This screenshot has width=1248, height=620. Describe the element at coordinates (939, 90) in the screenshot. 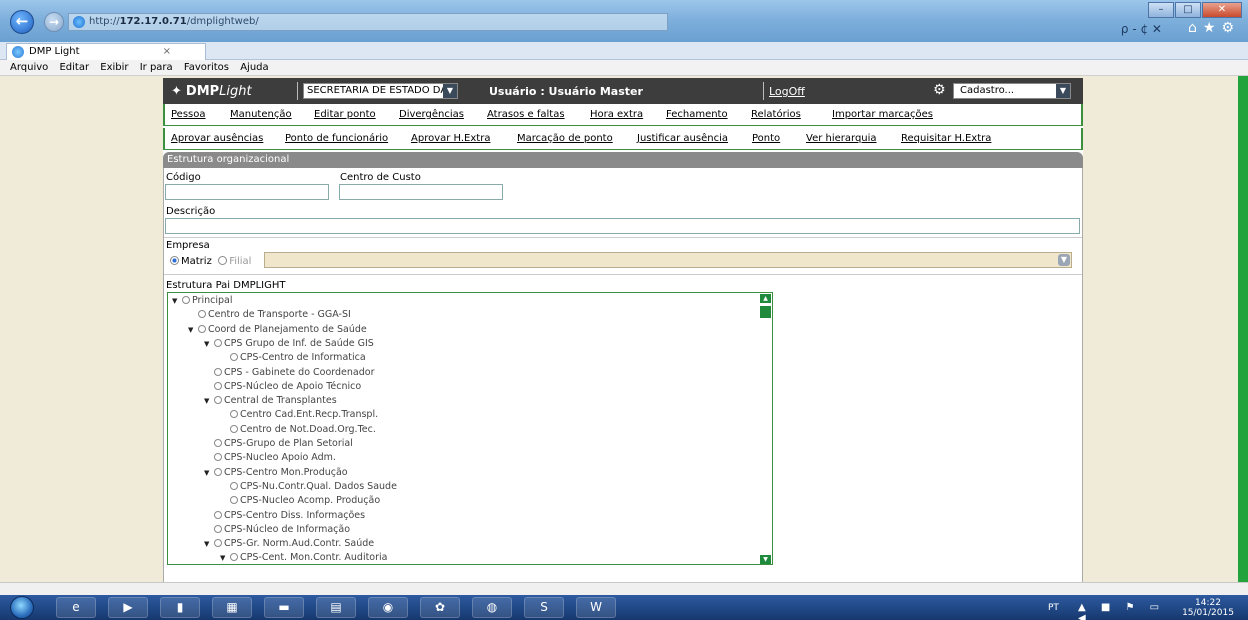

I see `gear-icon: ⚙` at that location.